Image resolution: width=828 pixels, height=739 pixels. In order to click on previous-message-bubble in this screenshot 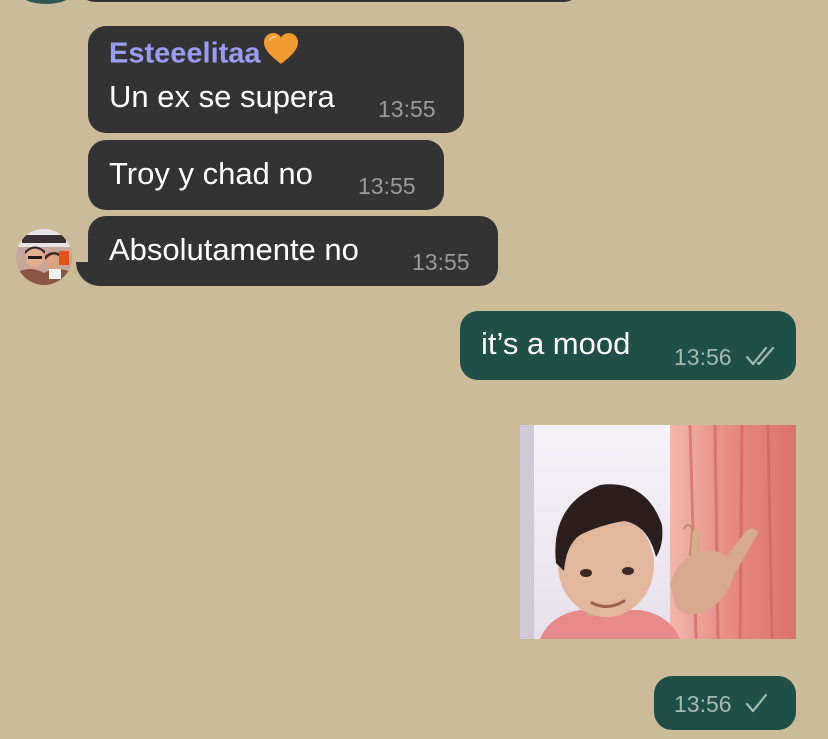, I will do `click(334, 1)`.